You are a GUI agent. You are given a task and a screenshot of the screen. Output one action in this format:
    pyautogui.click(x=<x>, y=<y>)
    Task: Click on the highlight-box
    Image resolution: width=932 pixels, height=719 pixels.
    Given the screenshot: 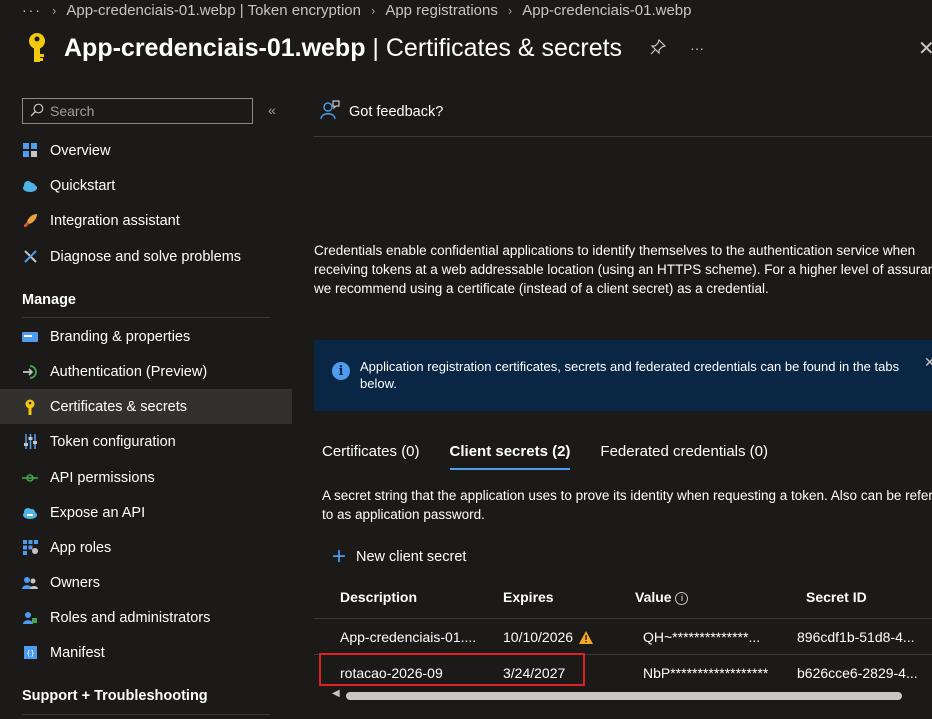 What is the action you would take?
    pyautogui.click(x=452, y=669)
    